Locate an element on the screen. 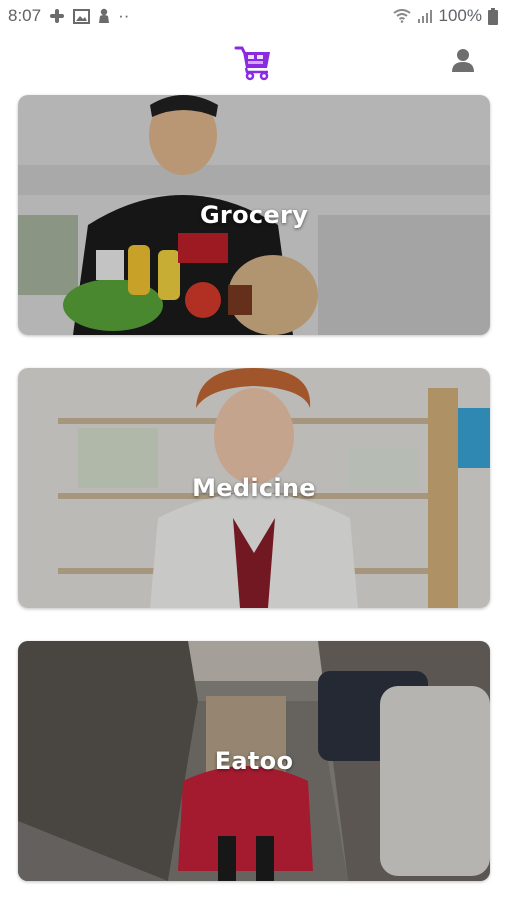  image-icon is located at coordinates (82, 16).